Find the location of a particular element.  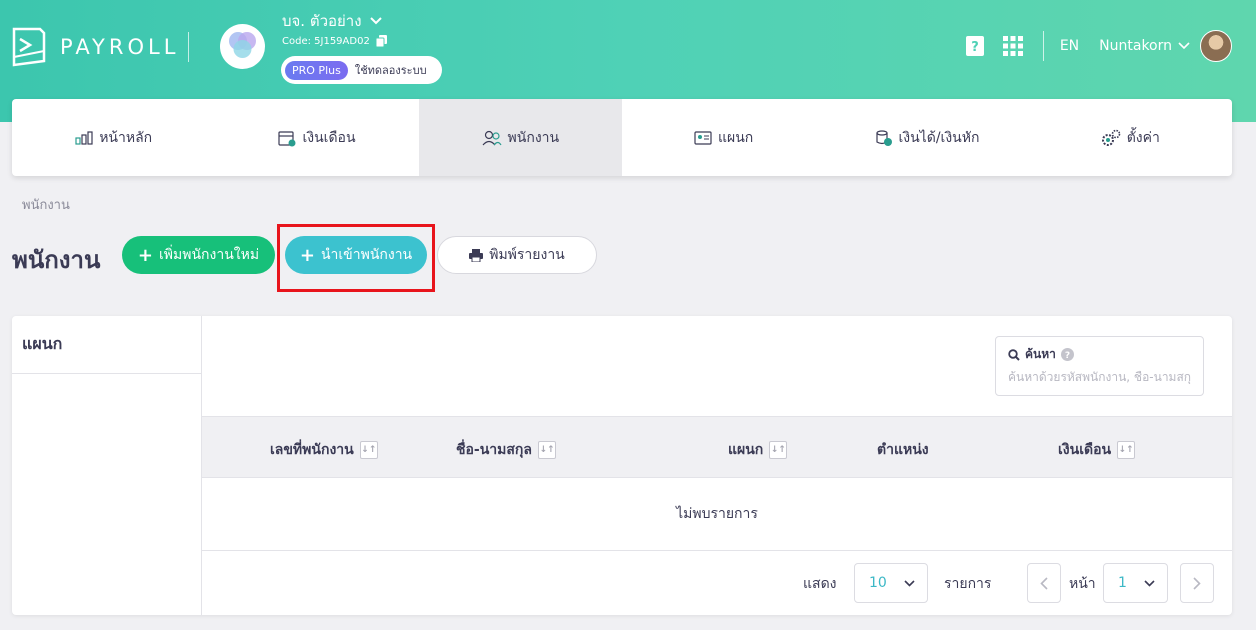

header-actions: ? EN Nuntakorn is located at coordinates (1090, 46).